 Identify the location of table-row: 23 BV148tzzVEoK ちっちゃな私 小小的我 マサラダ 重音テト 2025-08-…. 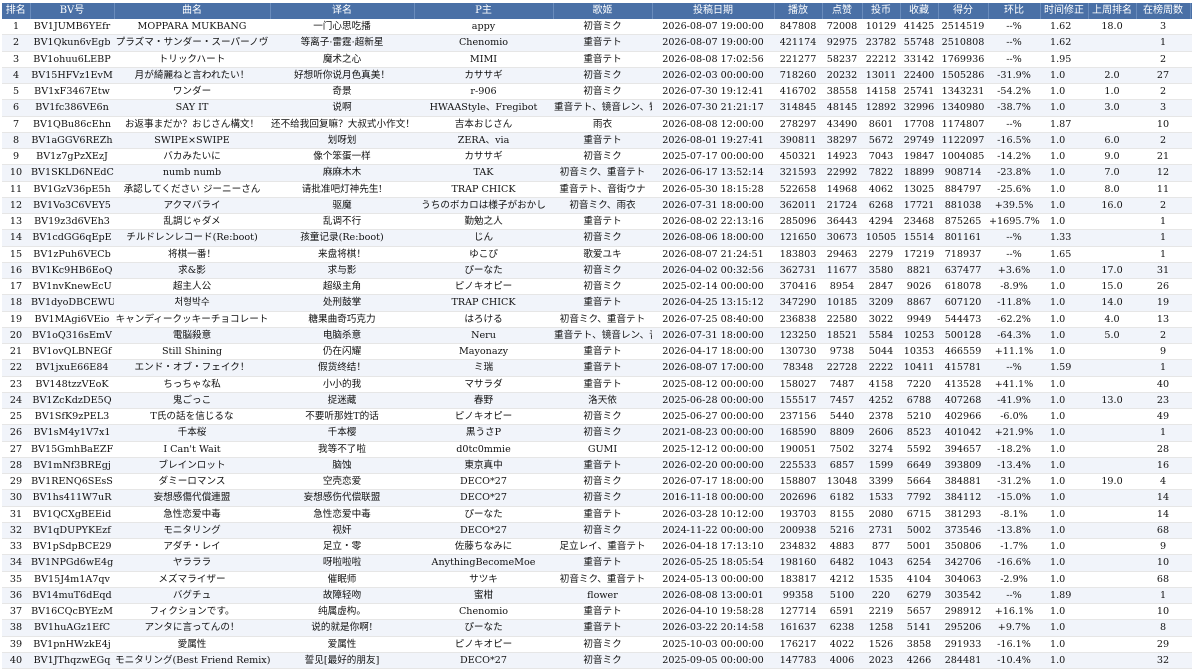
(597, 384).